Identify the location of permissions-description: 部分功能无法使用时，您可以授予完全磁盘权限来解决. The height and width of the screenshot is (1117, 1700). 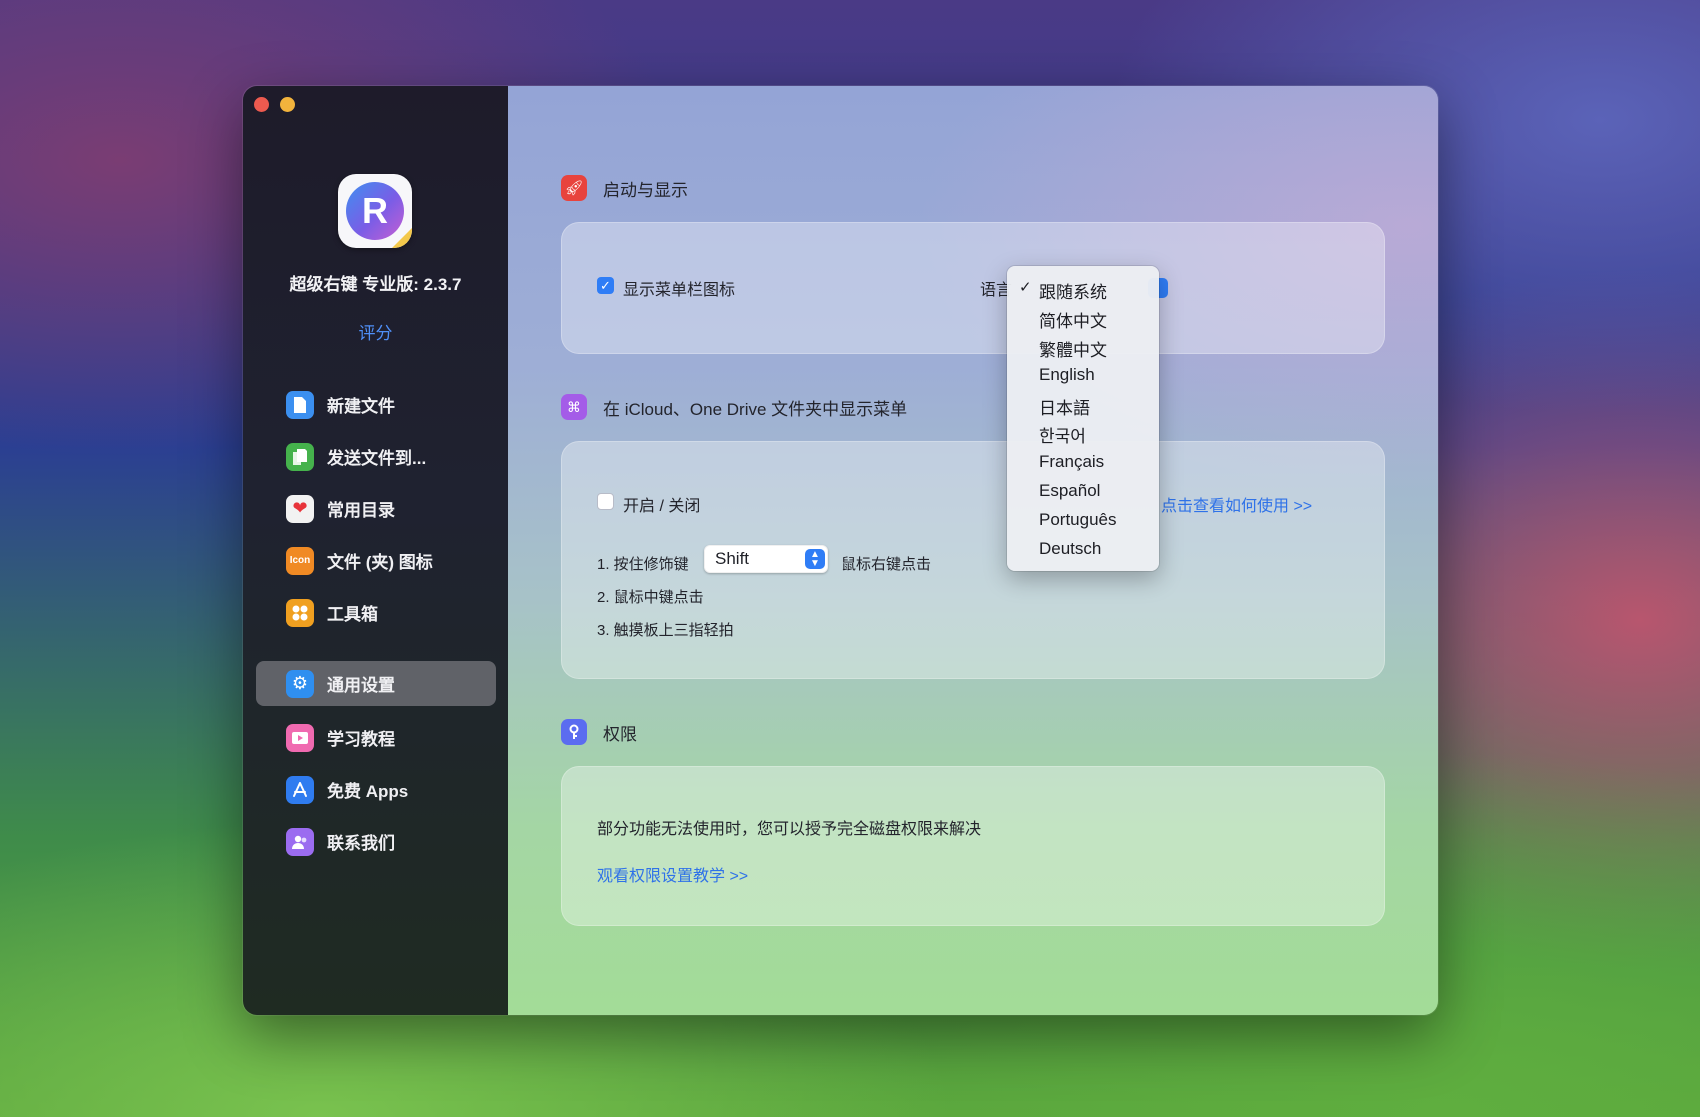
(789, 829).